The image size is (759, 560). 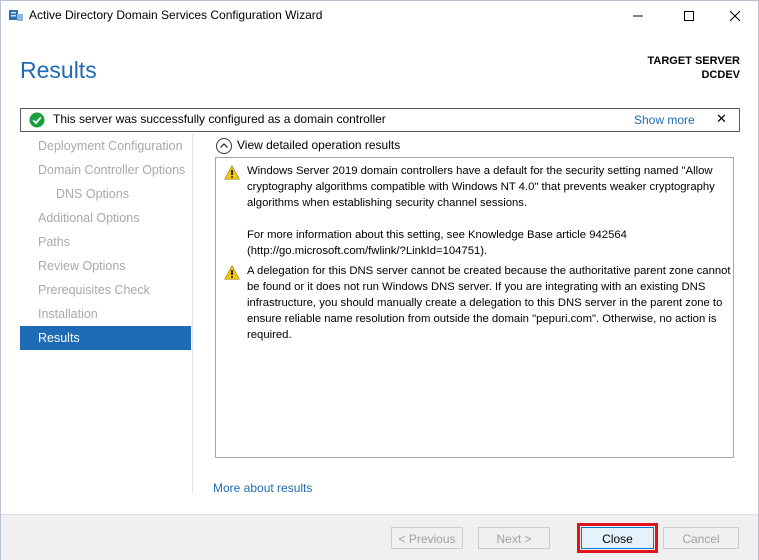 I want to click on close-window-button, so click(x=735, y=16).